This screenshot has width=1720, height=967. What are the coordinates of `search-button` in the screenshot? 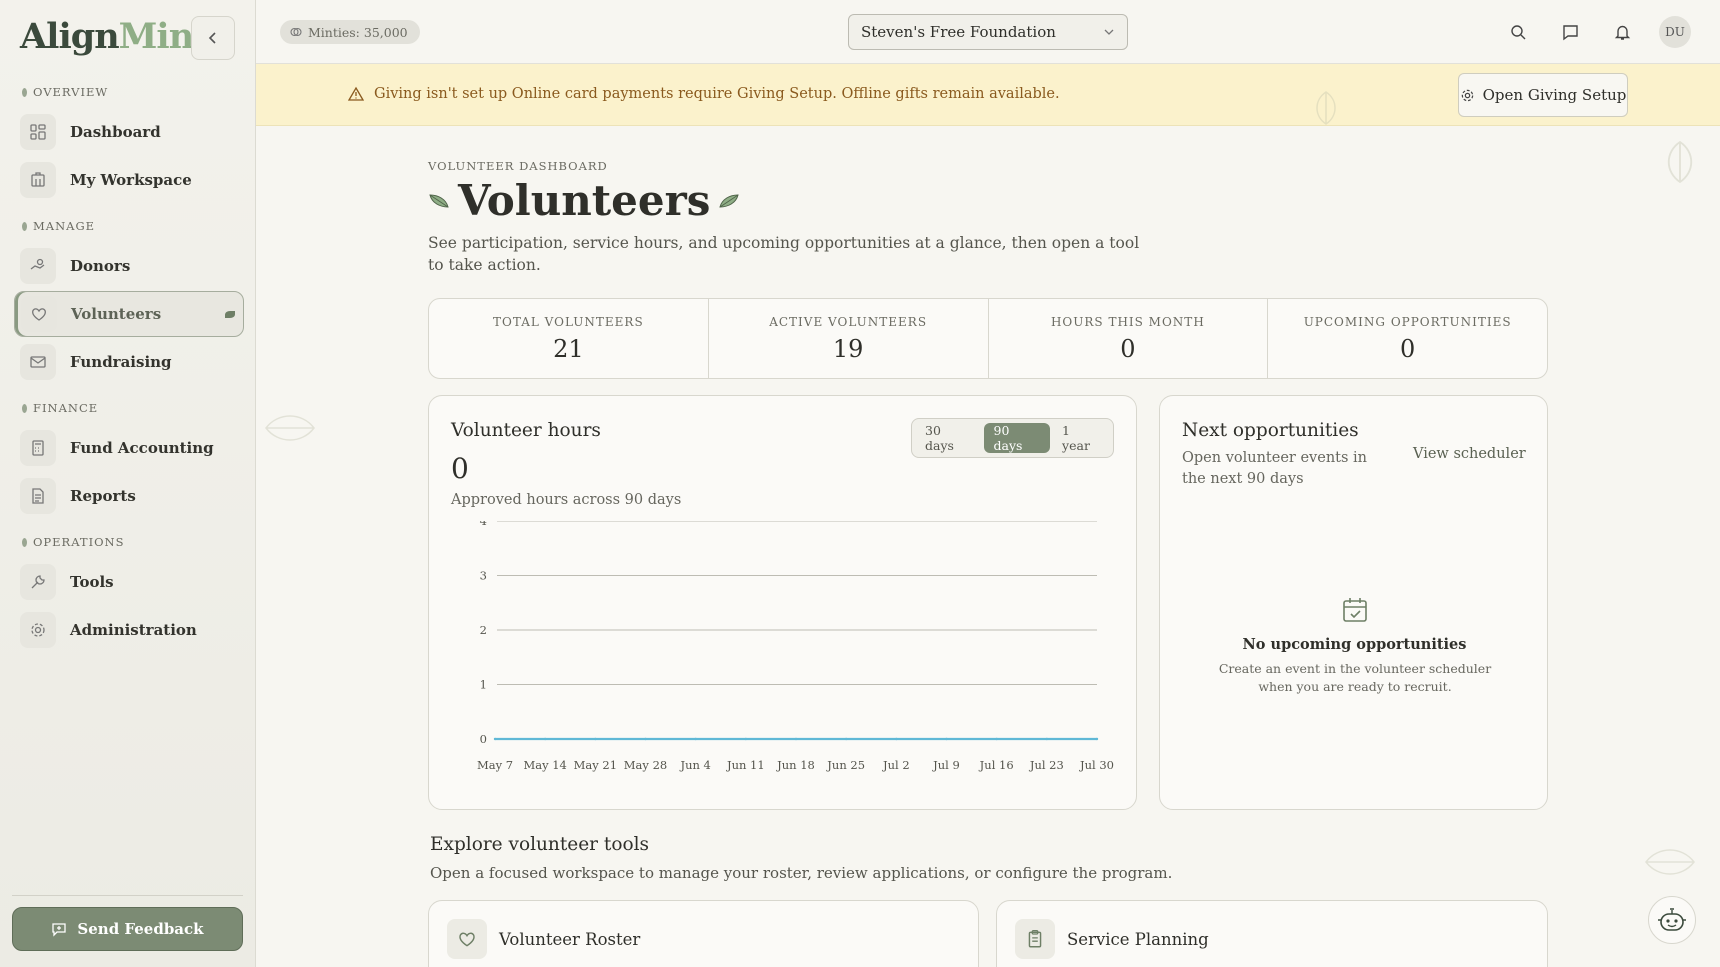 It's located at (1518, 32).